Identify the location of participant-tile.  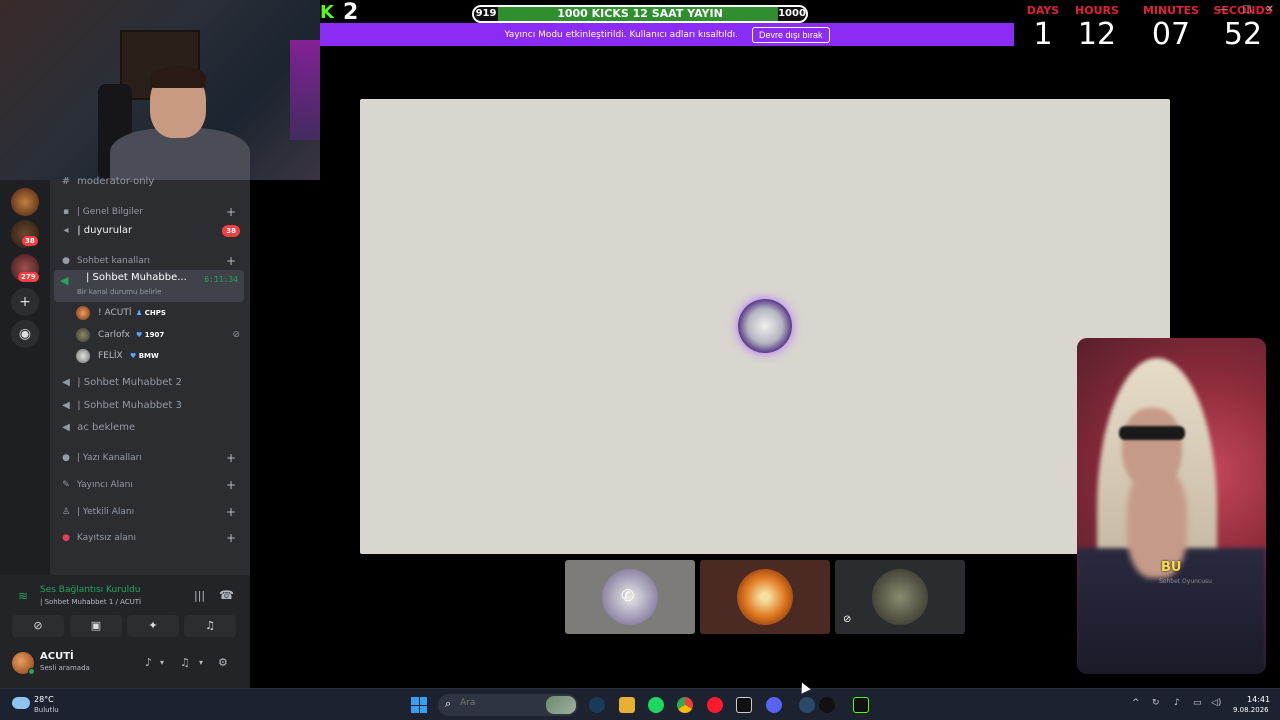
(765, 597).